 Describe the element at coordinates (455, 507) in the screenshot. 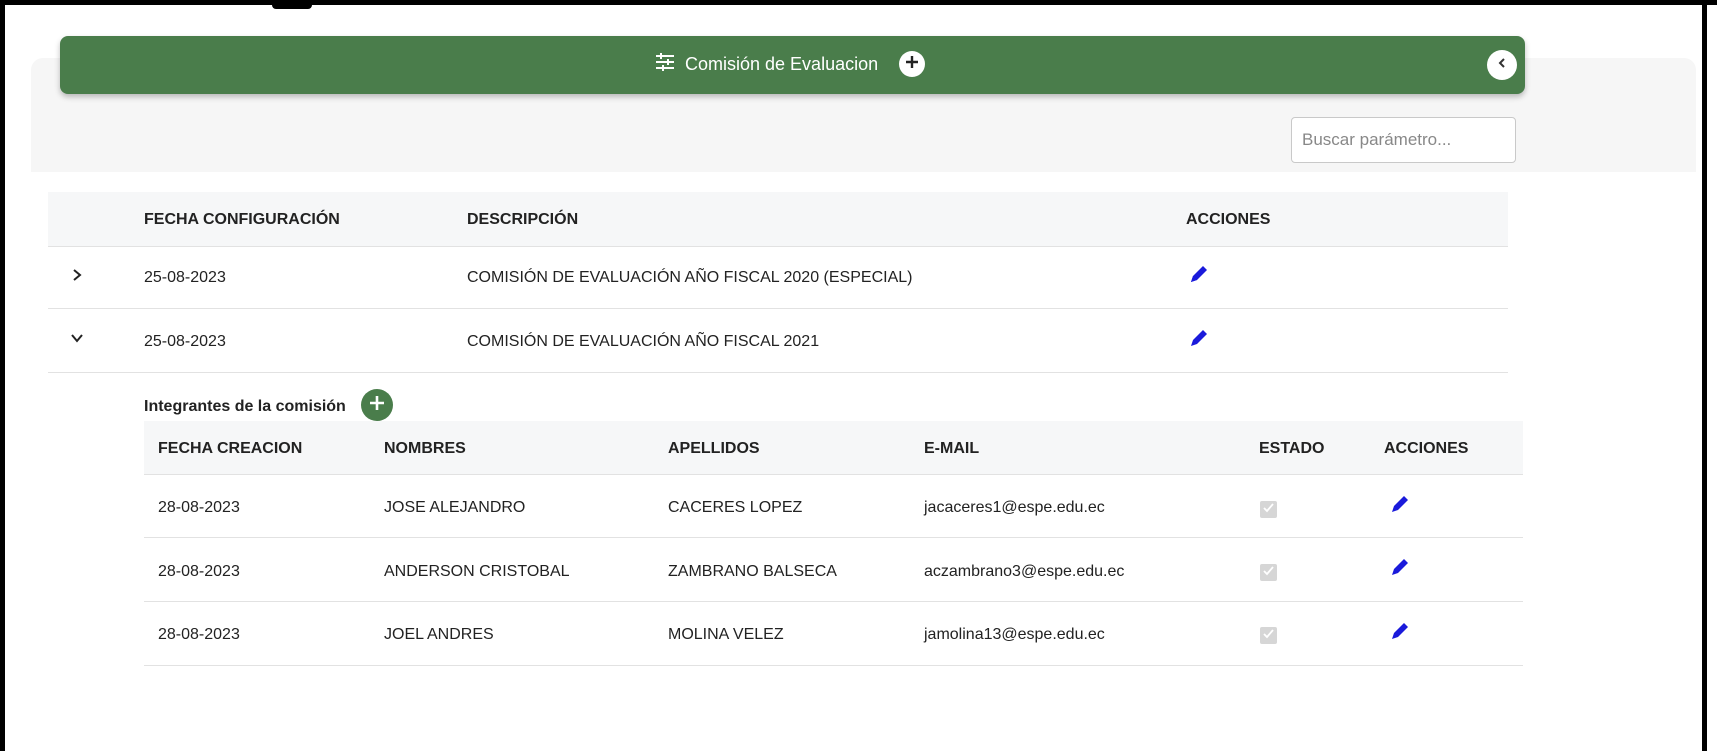

I see `member-nombres: JOSE ALEJANDRO` at that location.